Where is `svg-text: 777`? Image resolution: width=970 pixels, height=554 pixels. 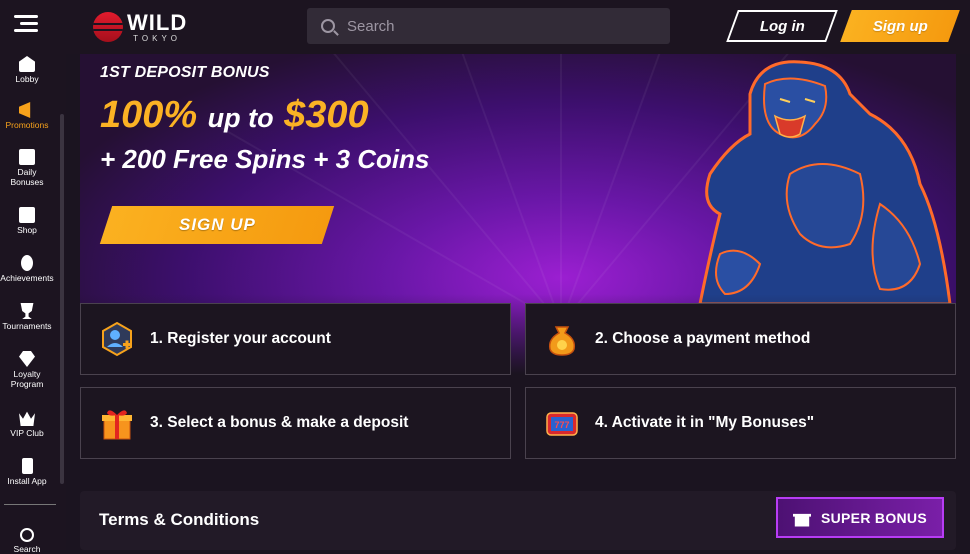
svg-text: 777 is located at coordinates (561, 425).